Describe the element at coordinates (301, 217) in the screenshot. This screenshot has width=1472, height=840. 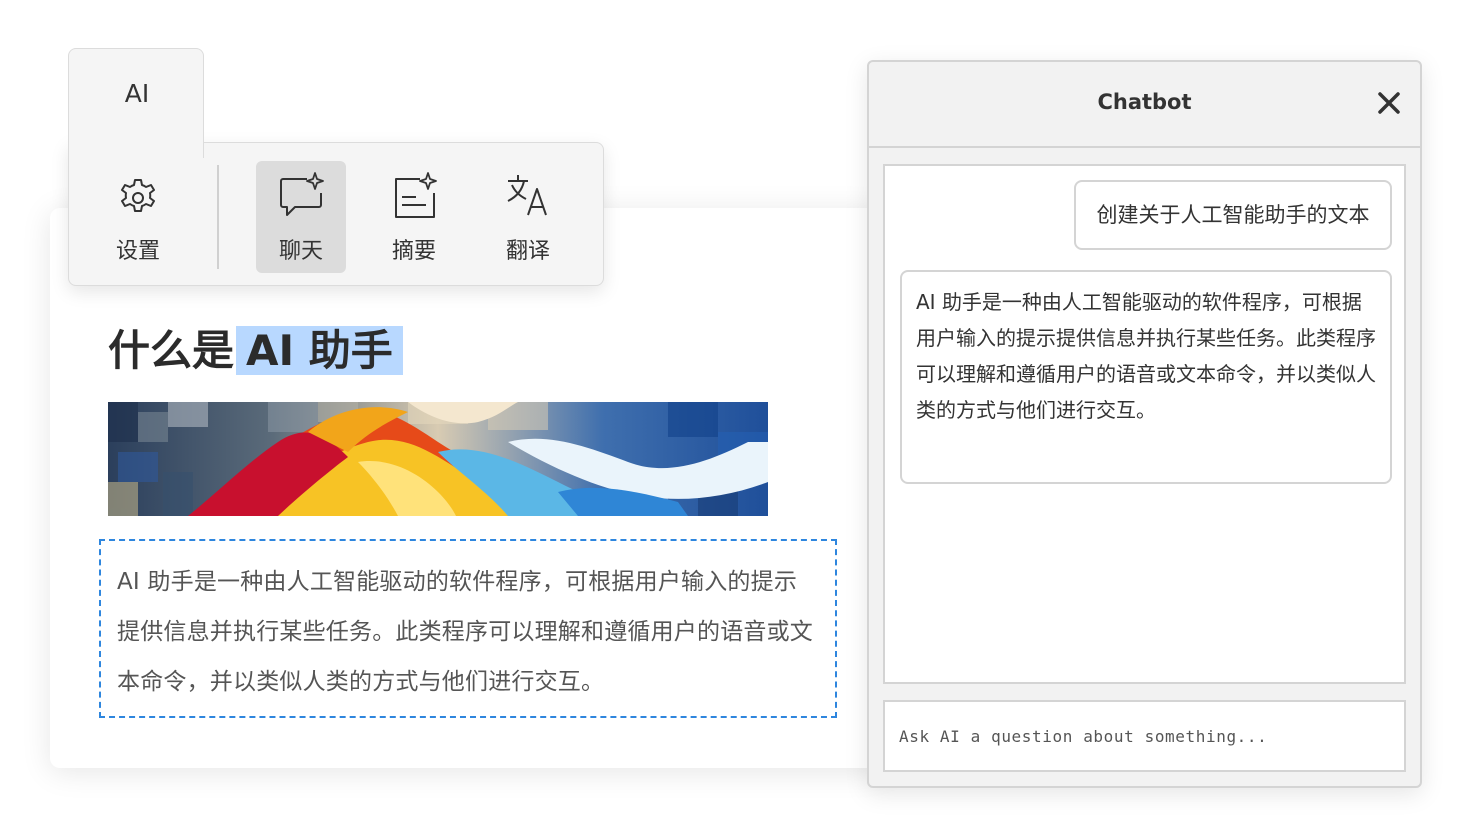
I see `chat-button: 聊天` at that location.